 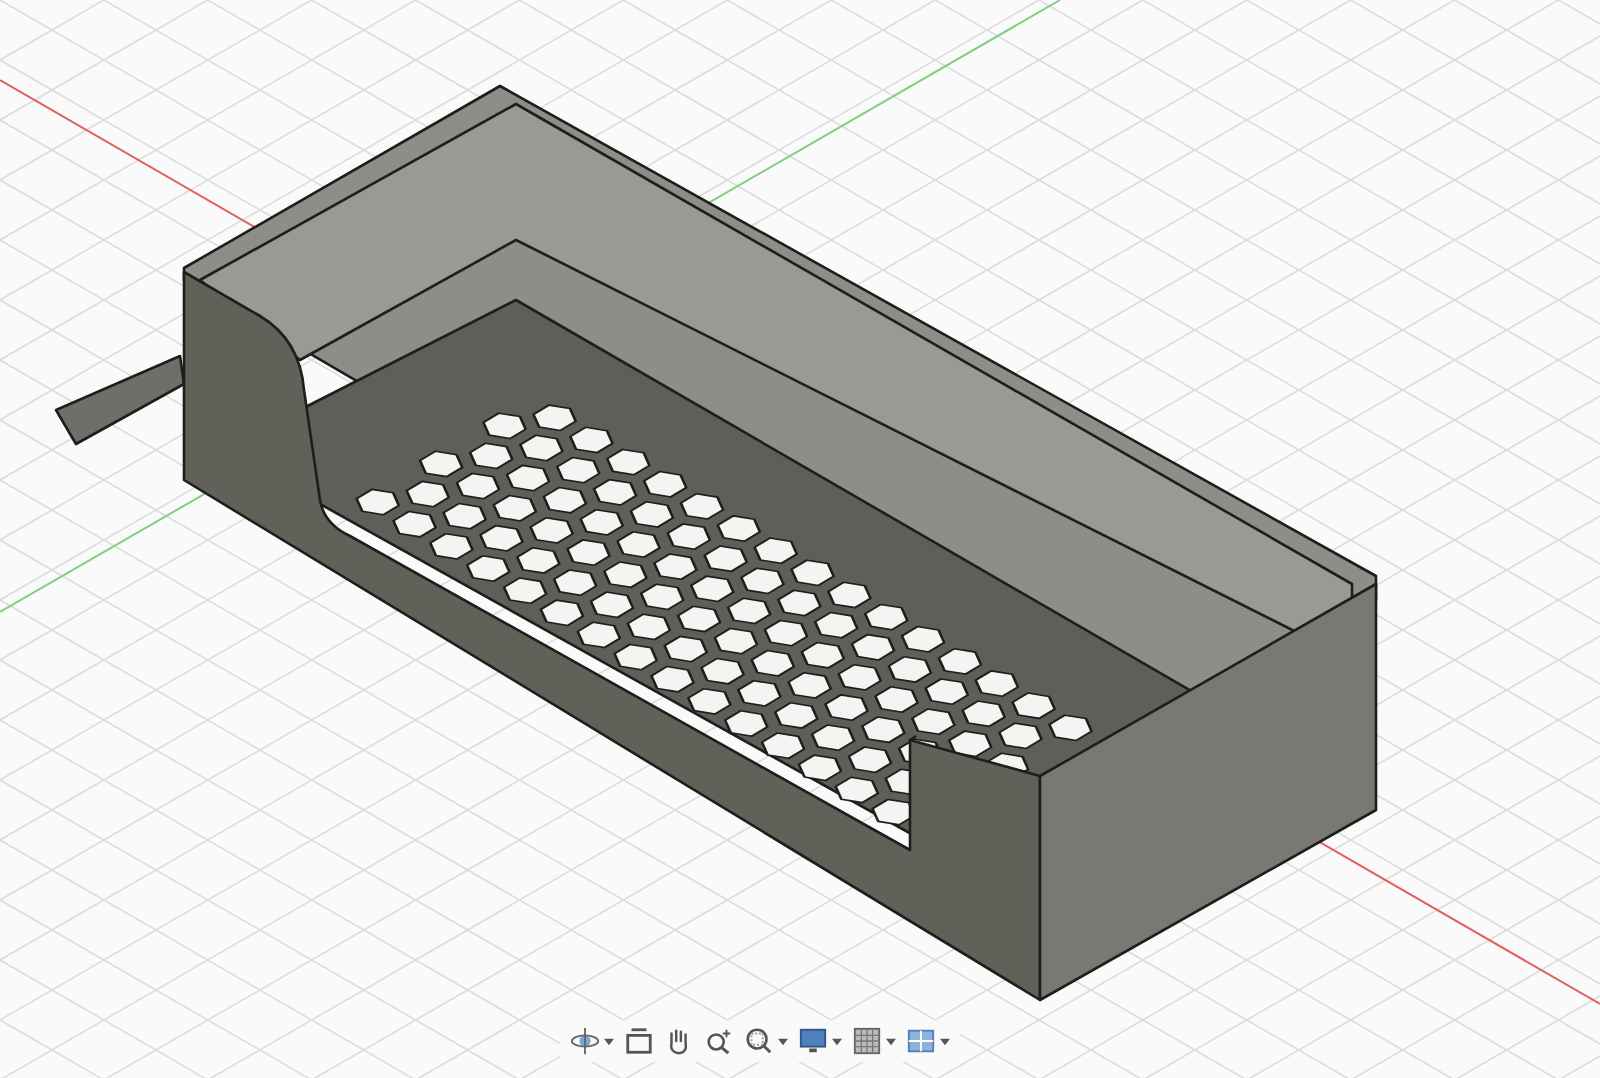 What do you see at coordinates (867, 1041) in the screenshot?
I see `grid-icon` at bounding box center [867, 1041].